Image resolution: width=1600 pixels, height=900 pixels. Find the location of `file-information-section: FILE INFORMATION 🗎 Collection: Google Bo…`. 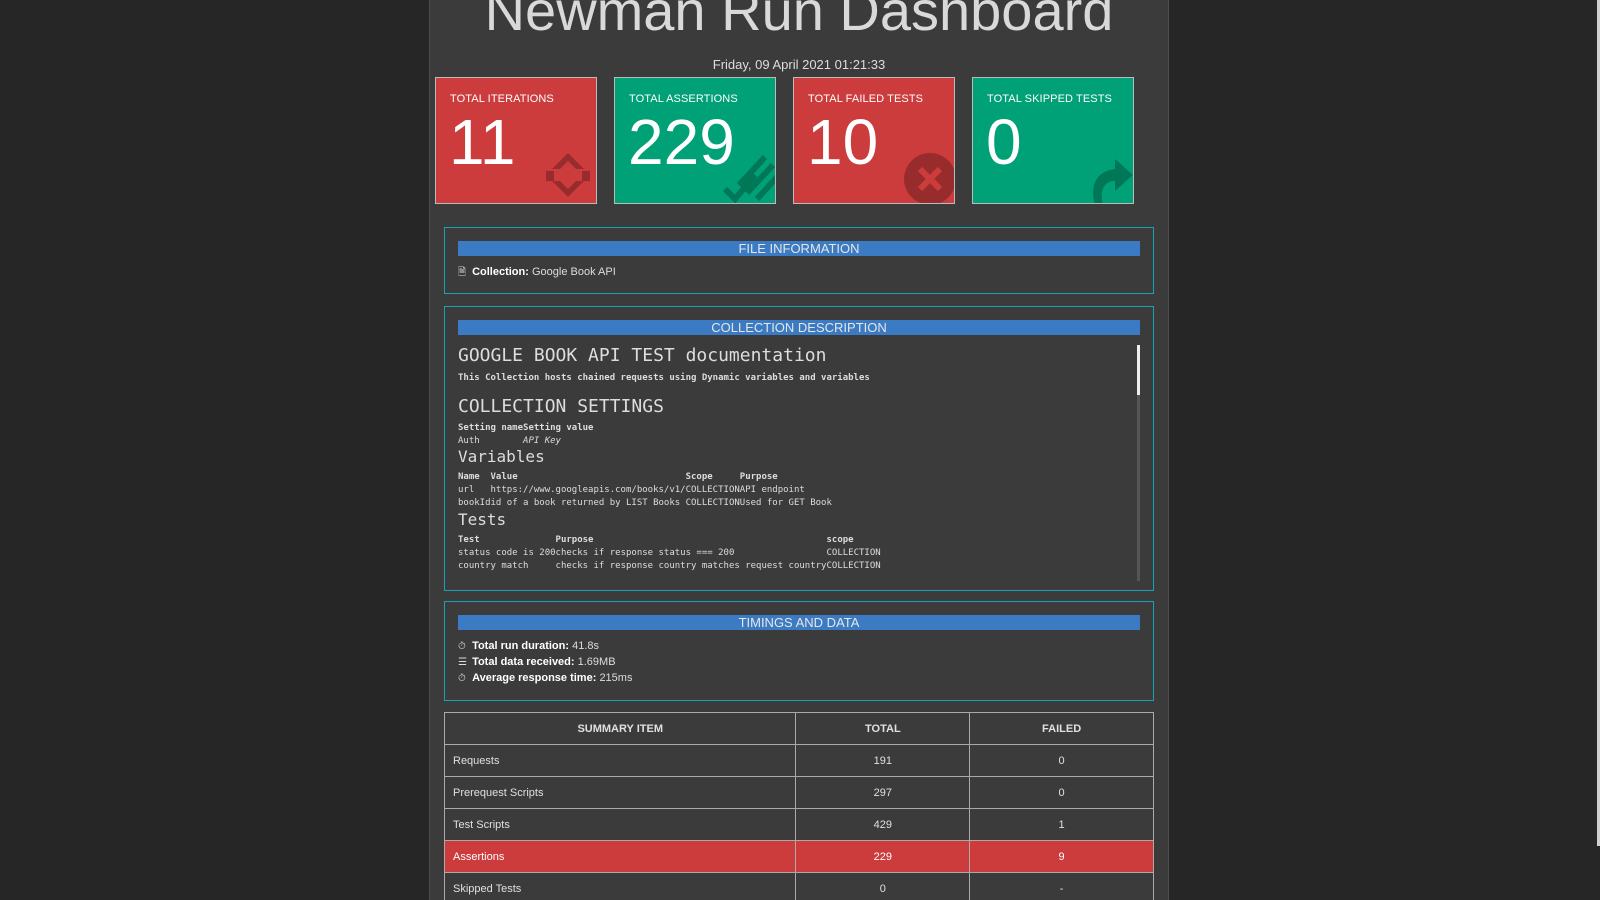

file-information-section: FILE INFORMATION 🗎 Collection: Google Bo… is located at coordinates (799, 260).